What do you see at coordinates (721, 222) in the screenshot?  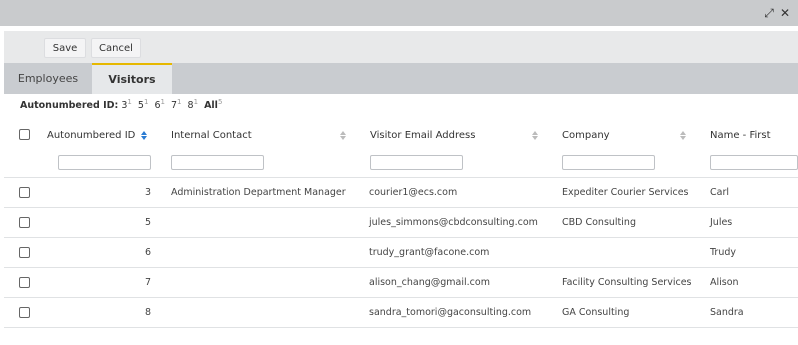 I see `cell-name-first: Jules` at bounding box center [721, 222].